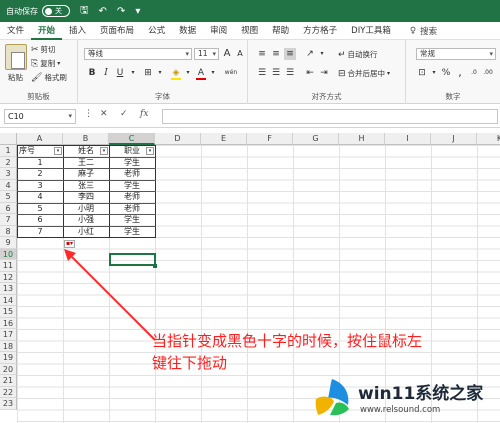 The image size is (500, 423). I want to click on cancel-icon: ✕, so click(104, 114).